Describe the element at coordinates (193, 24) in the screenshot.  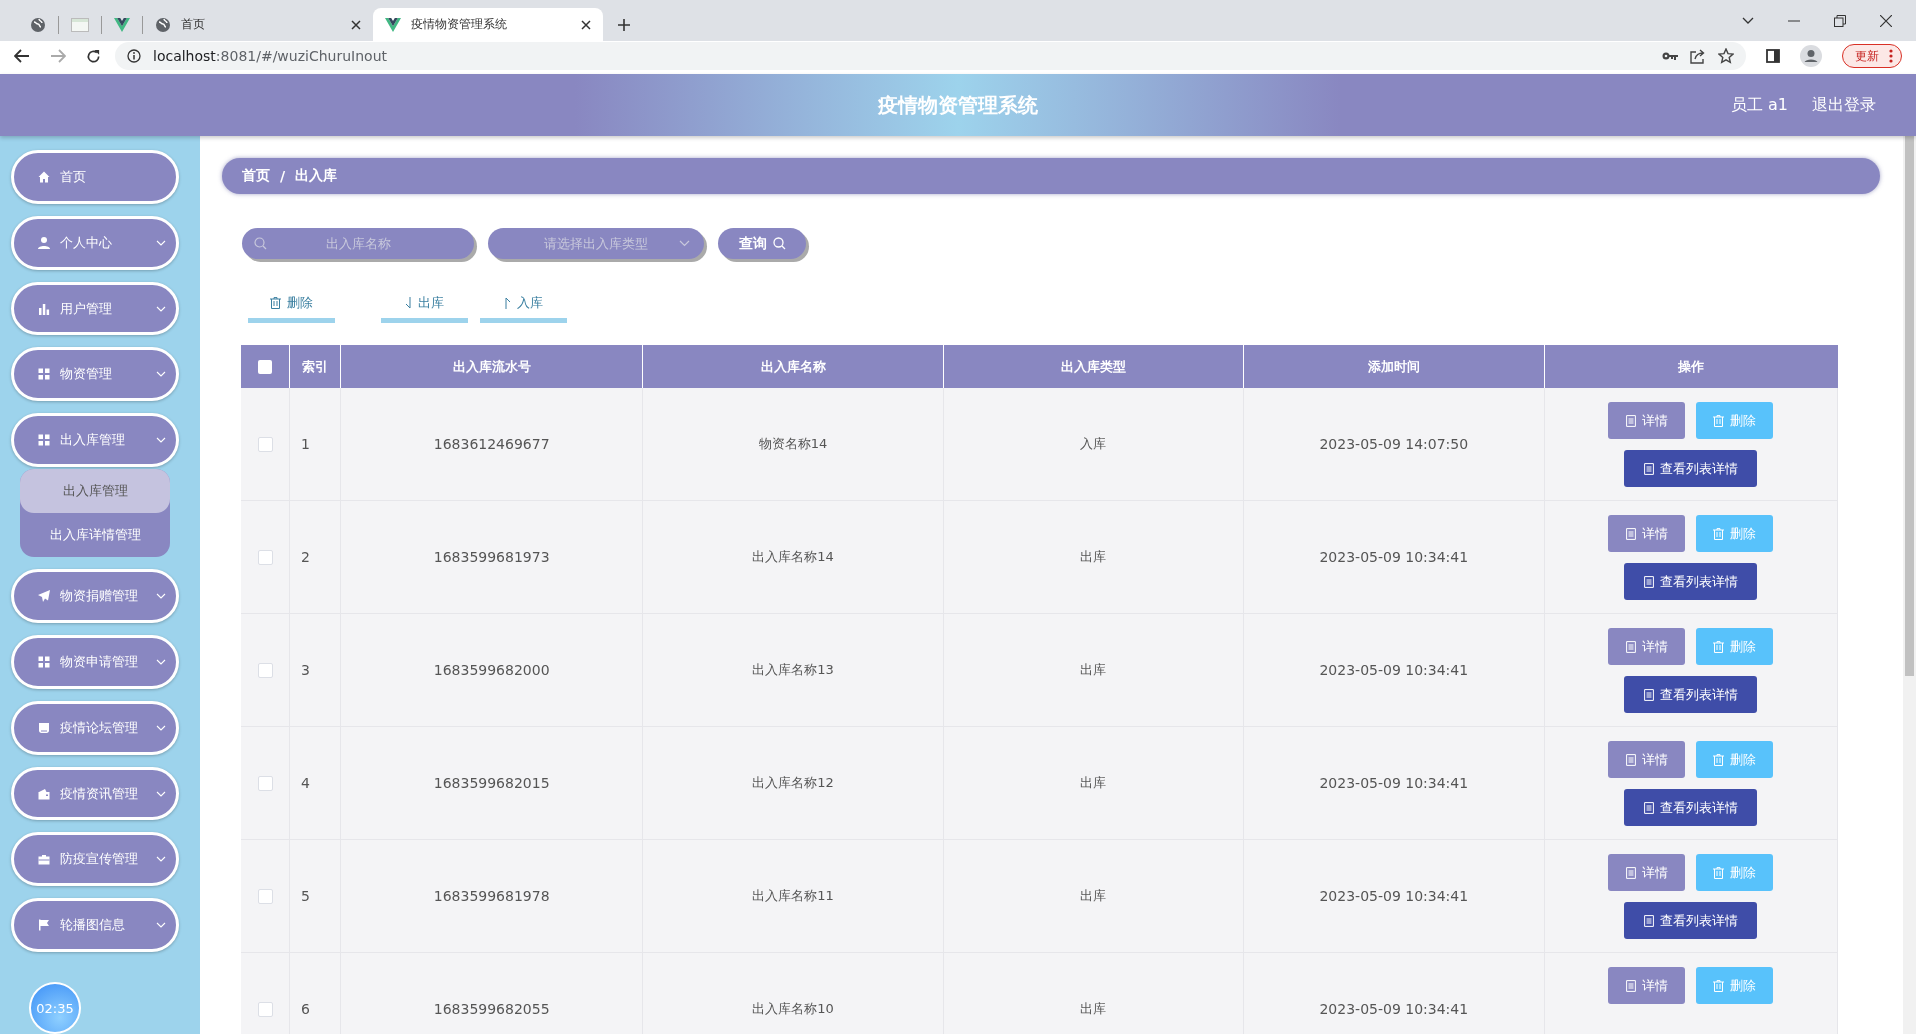
I see `tab-title: 首页` at that location.